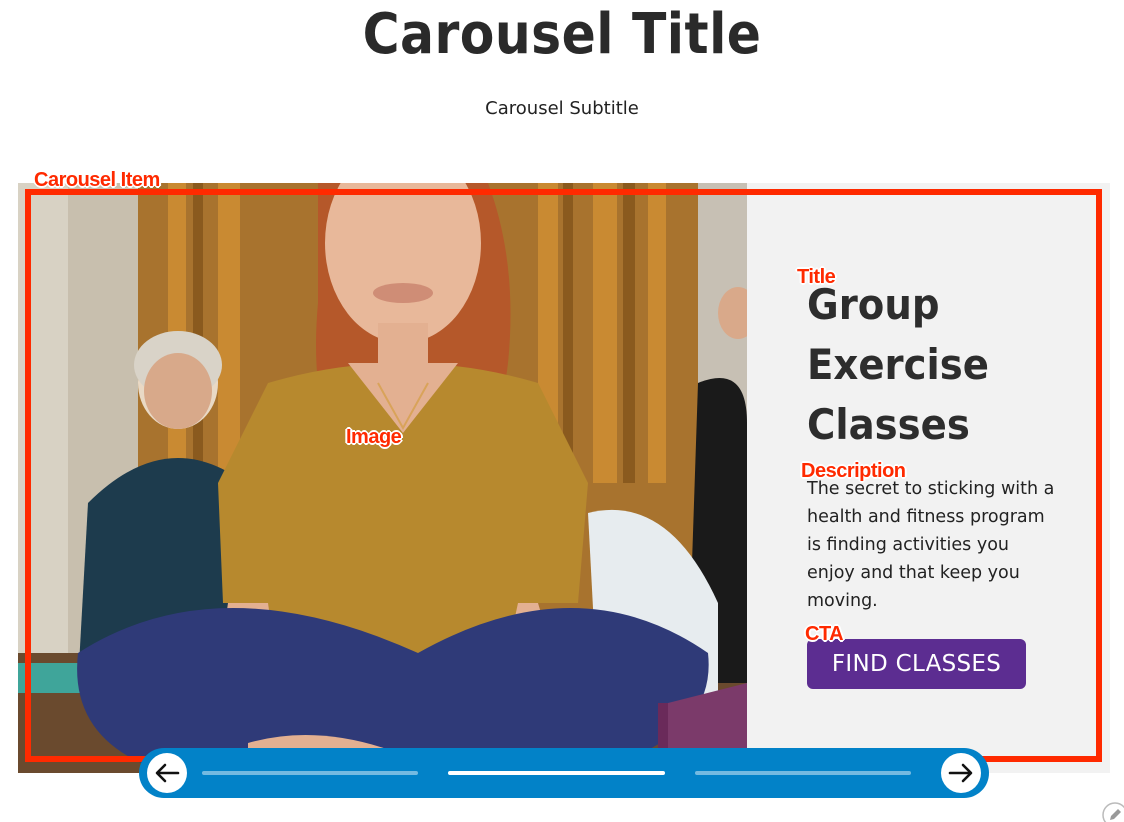 The height and width of the screenshot is (822, 1124). What do you see at coordinates (562, 108) in the screenshot?
I see `page-subtitle: Carousel Subtitle` at bounding box center [562, 108].